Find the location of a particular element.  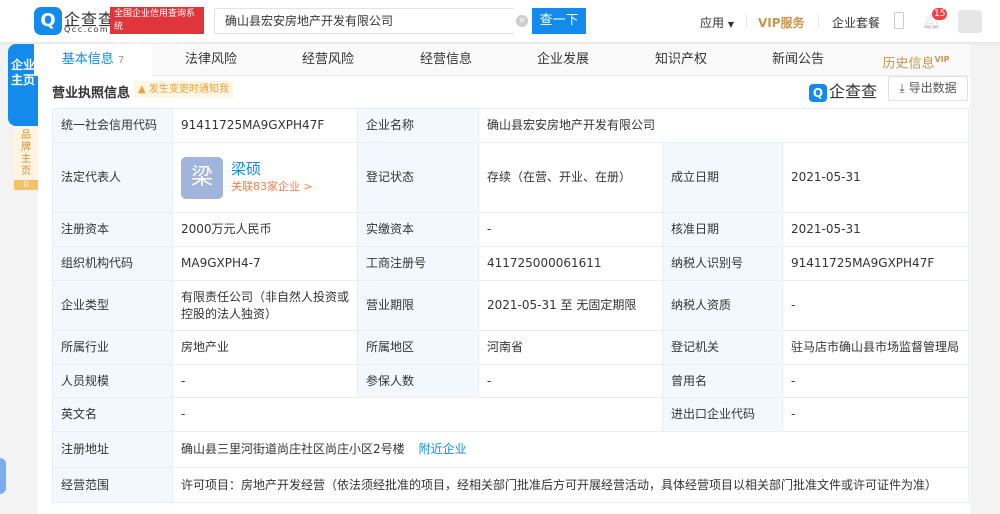

notify-label: 发生变更时通知我 is located at coordinates (188, 89).